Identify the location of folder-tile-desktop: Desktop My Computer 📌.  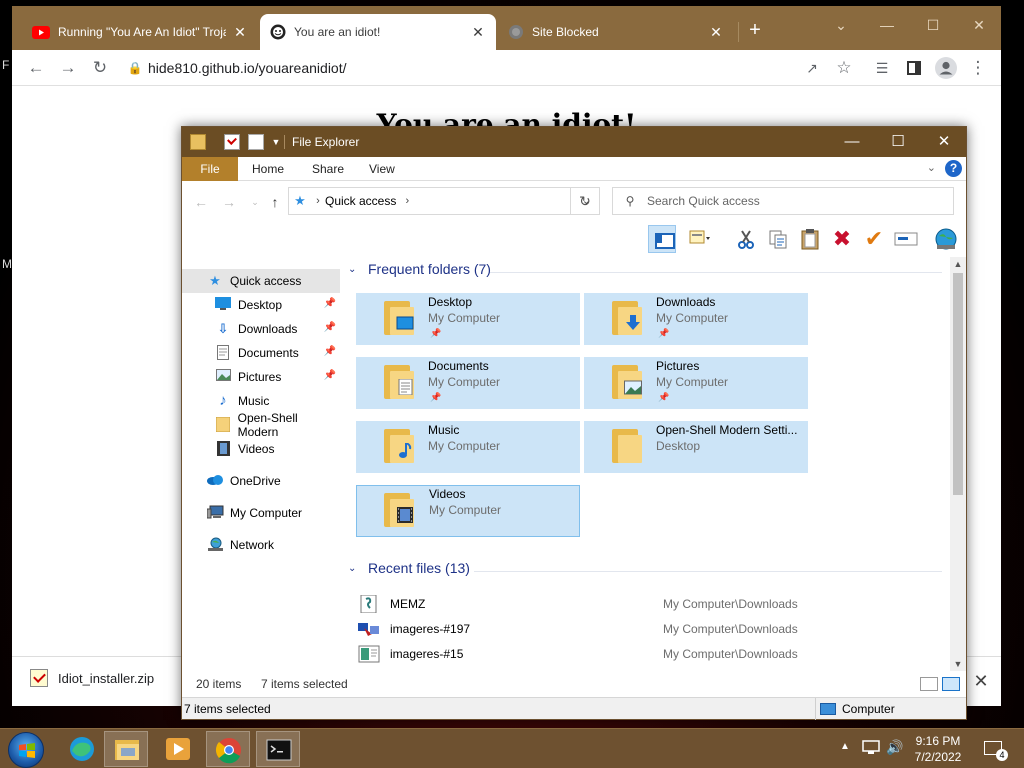
(468, 319).